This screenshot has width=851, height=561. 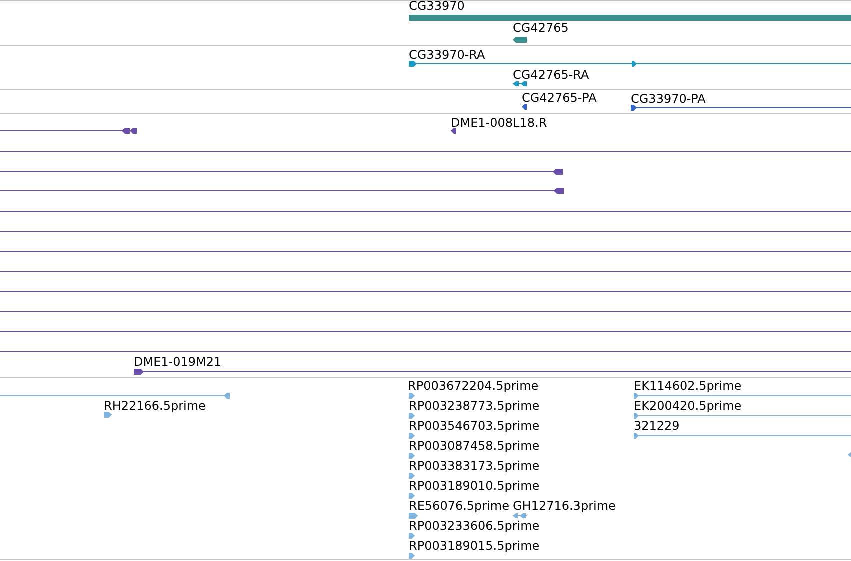 What do you see at coordinates (657, 426) in the screenshot?
I see `feature-label: 321229` at bounding box center [657, 426].